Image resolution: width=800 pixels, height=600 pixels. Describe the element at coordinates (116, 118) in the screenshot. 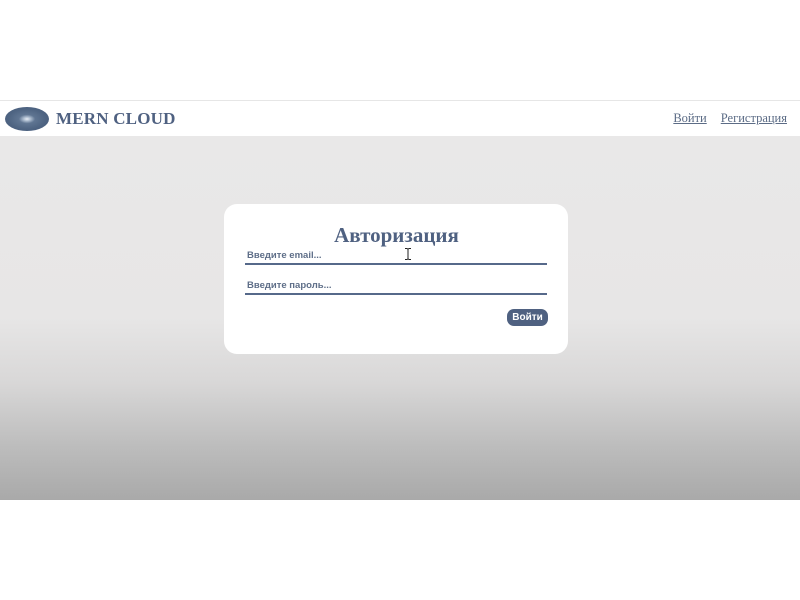

I see `brand-title: MERN CLOUD` at that location.